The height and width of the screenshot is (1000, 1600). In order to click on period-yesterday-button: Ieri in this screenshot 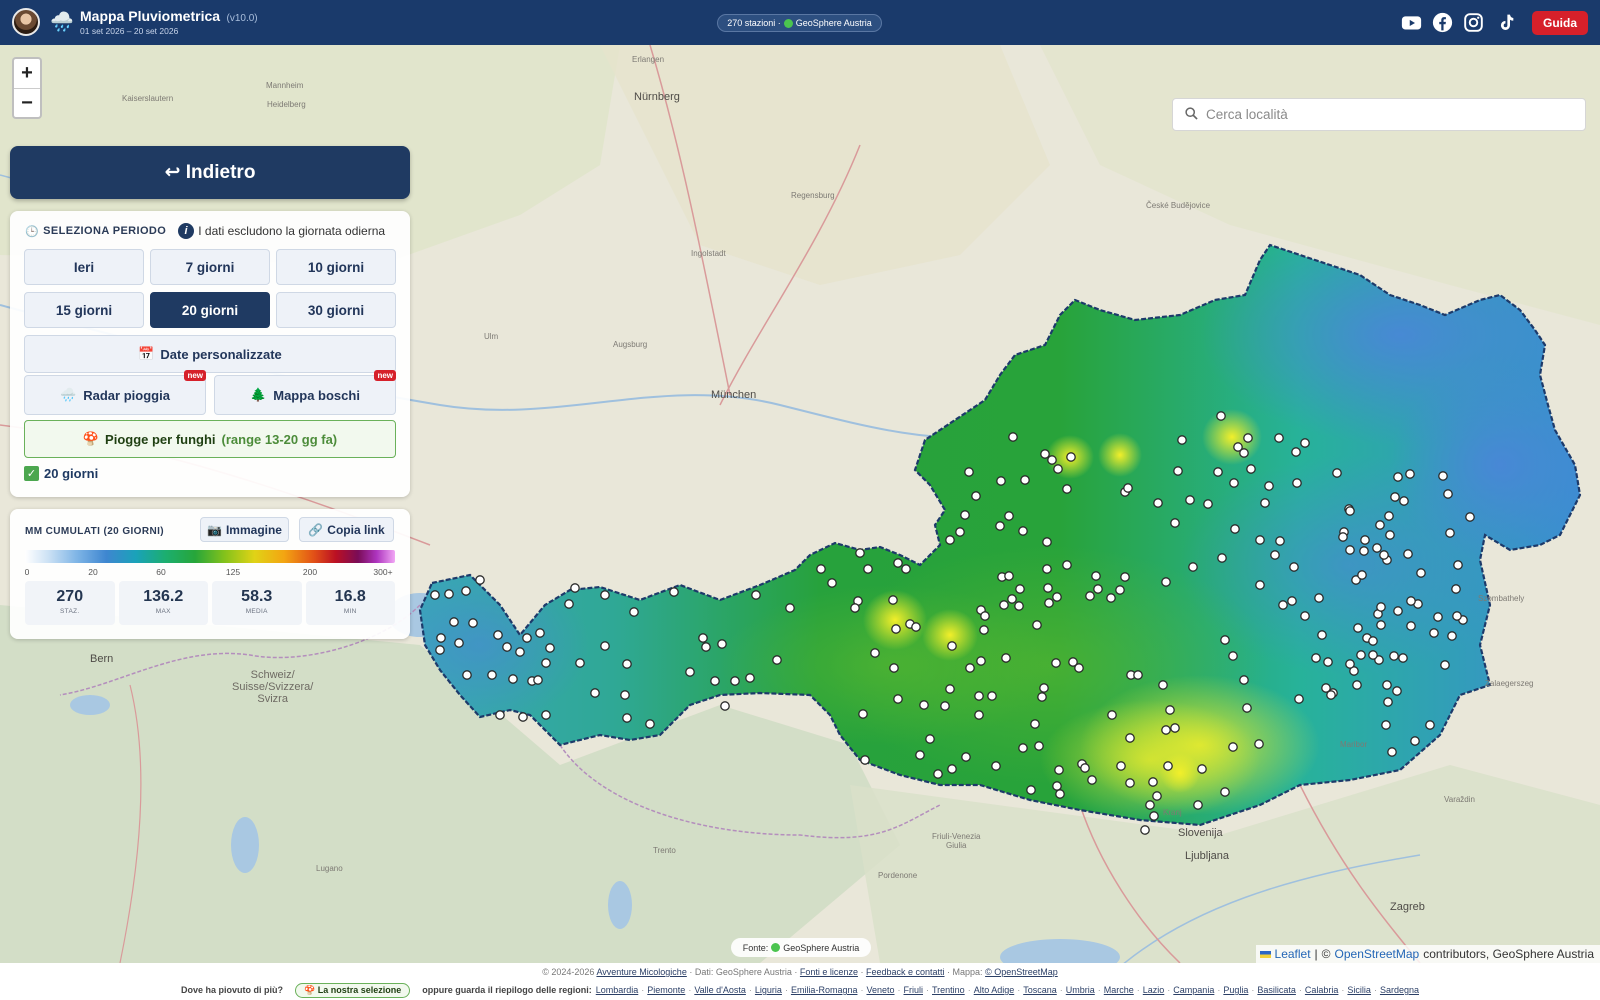, I will do `click(84, 267)`.